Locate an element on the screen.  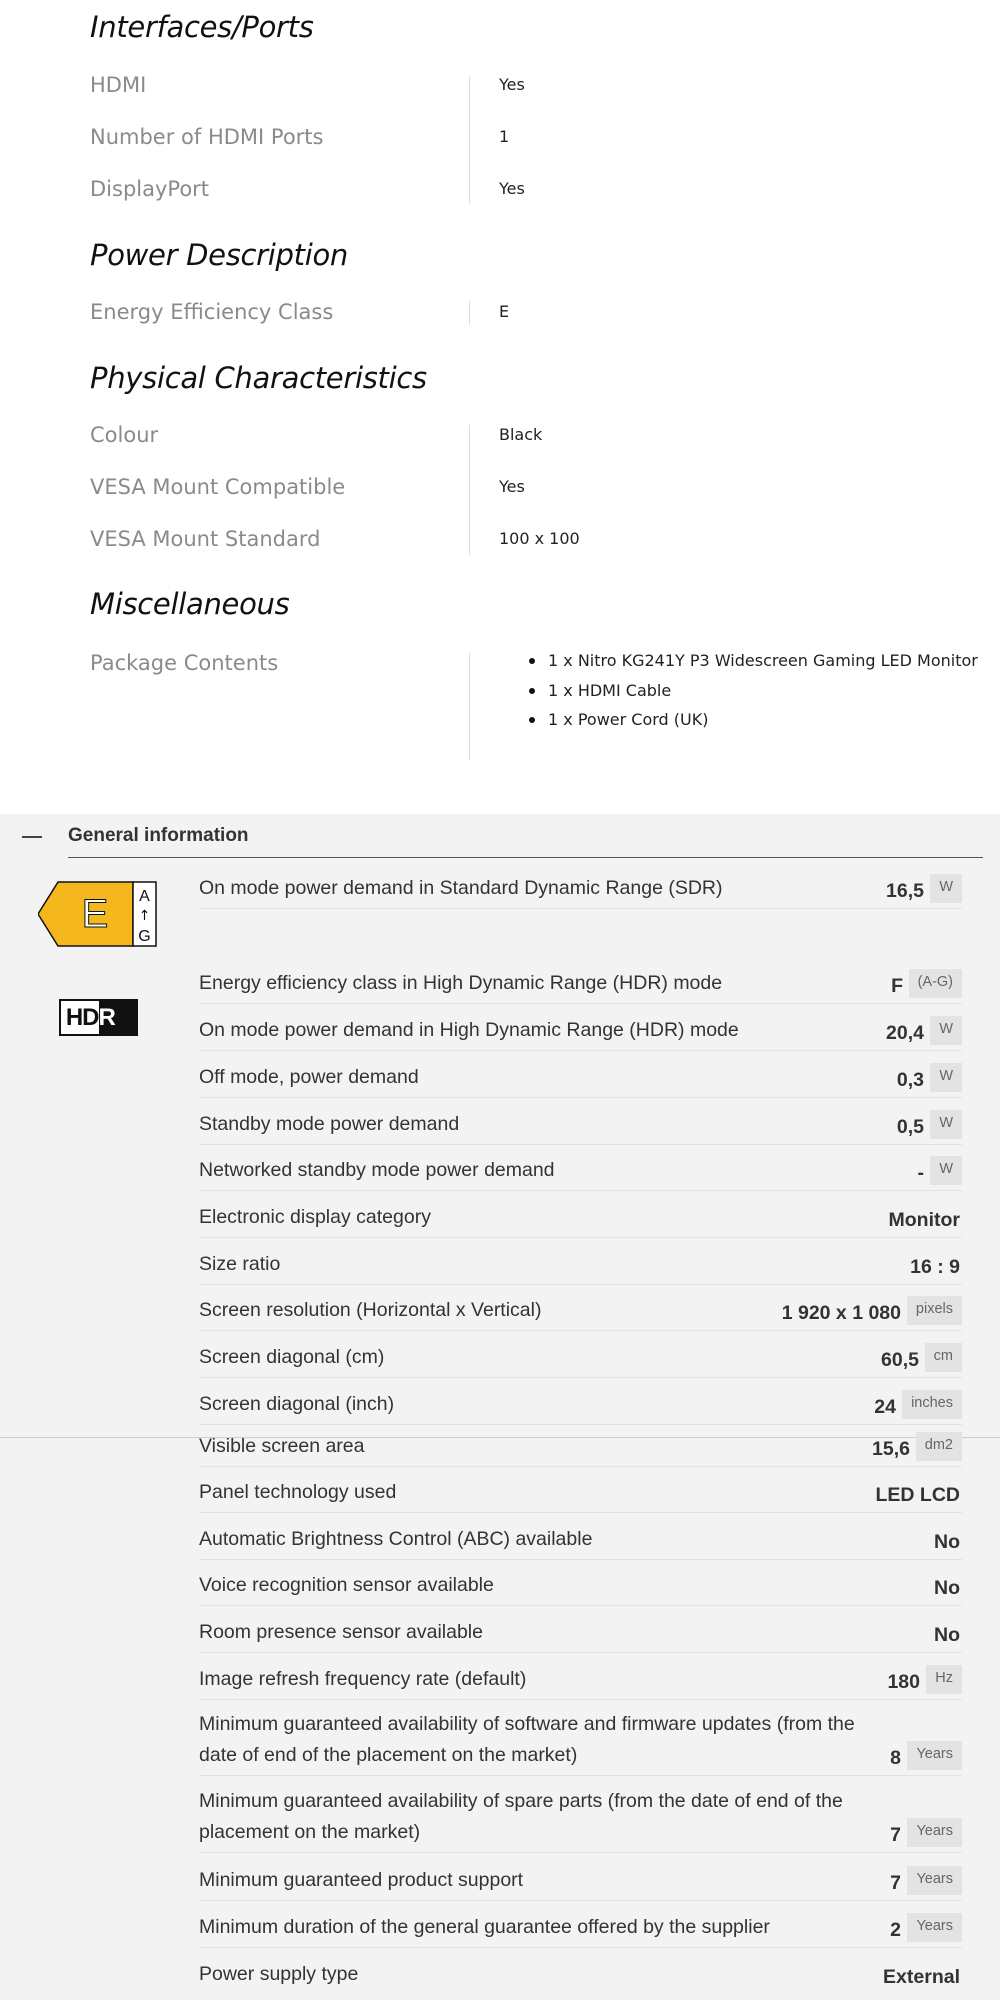
row-value: Monitor is located at coordinates (924, 1220).